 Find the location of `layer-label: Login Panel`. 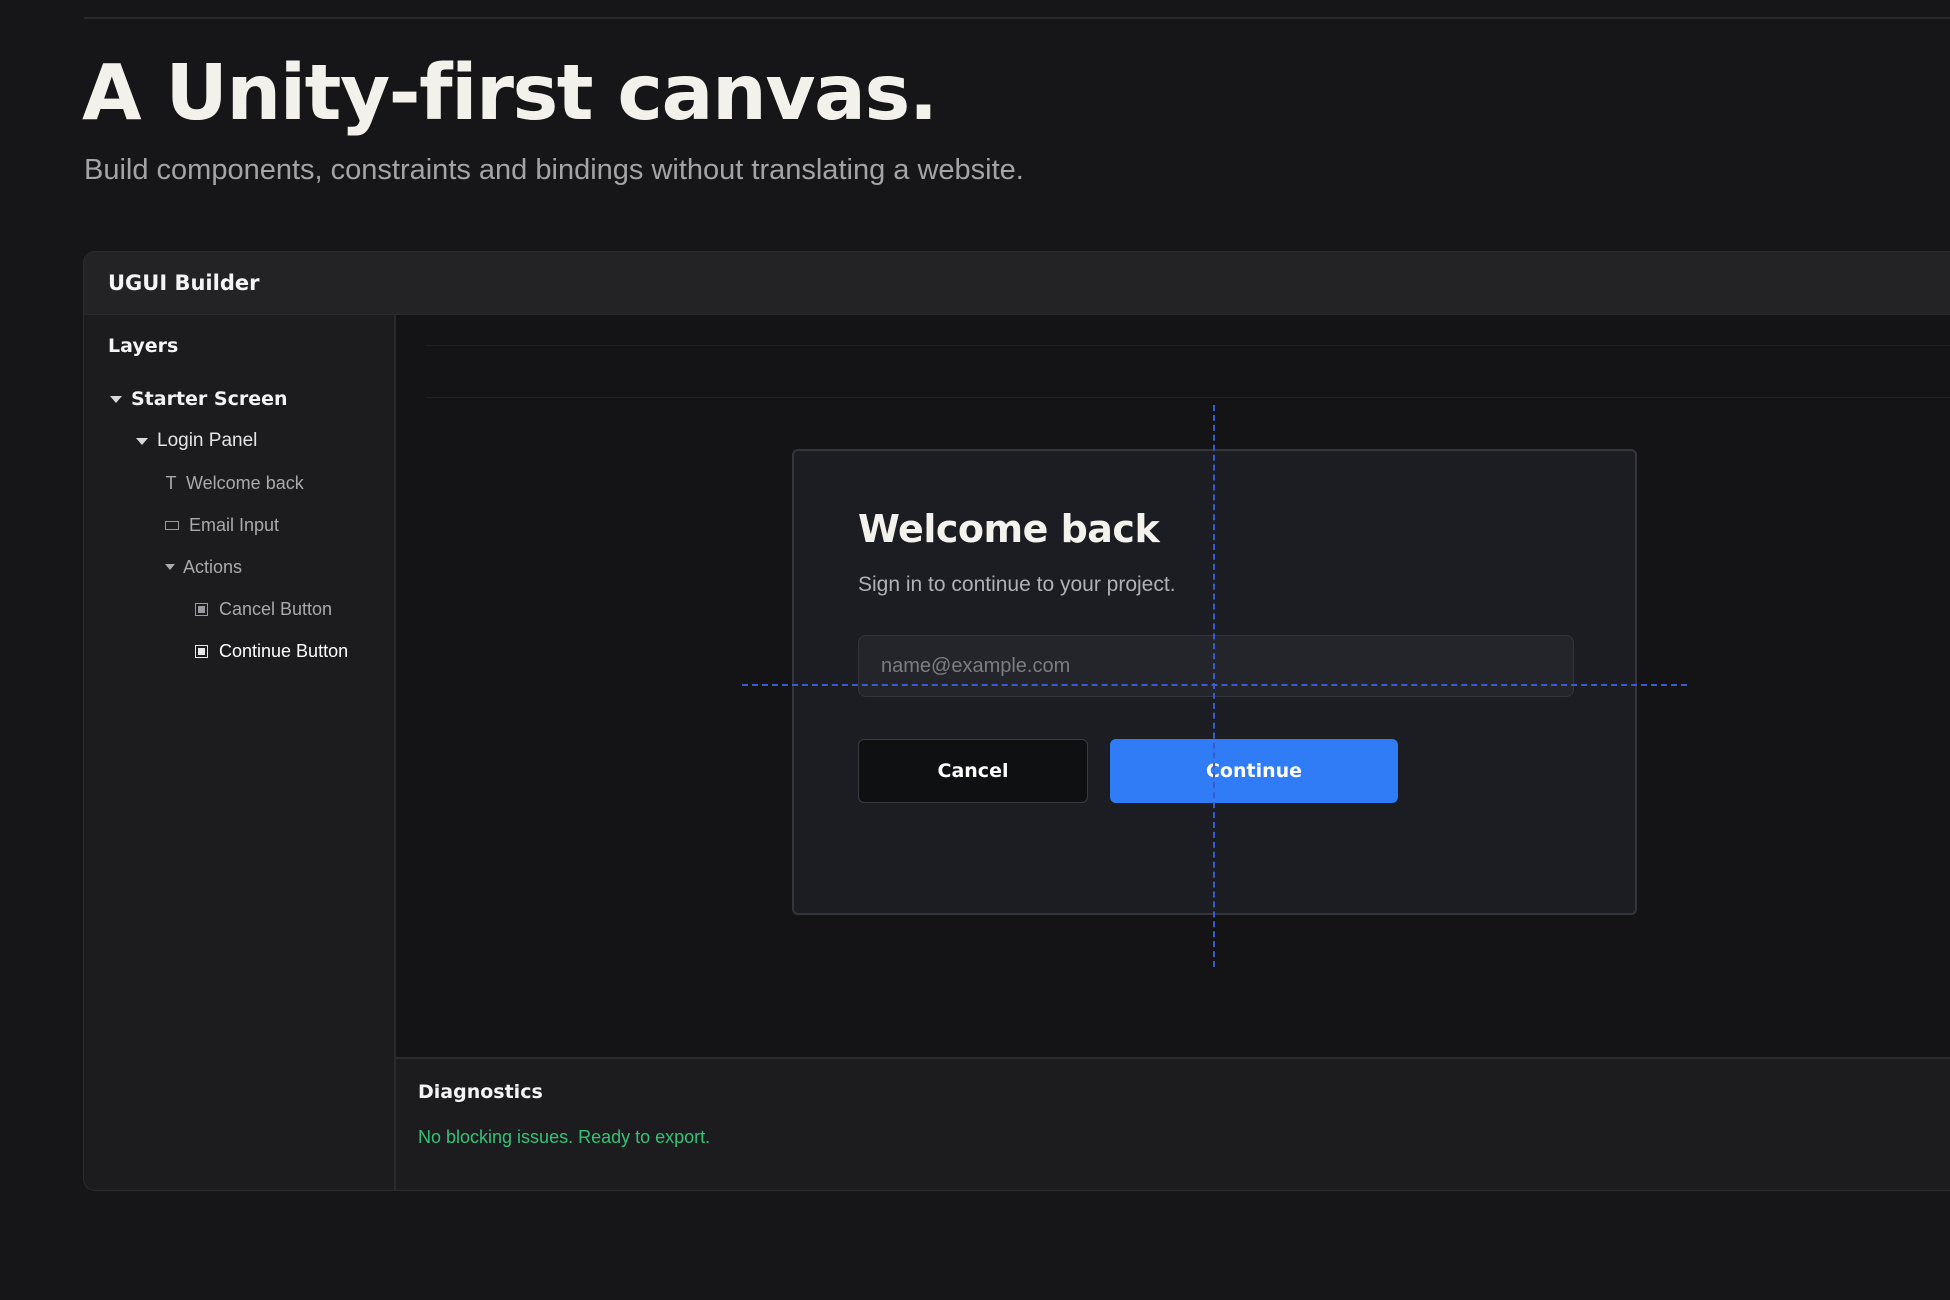

layer-label: Login Panel is located at coordinates (207, 440).